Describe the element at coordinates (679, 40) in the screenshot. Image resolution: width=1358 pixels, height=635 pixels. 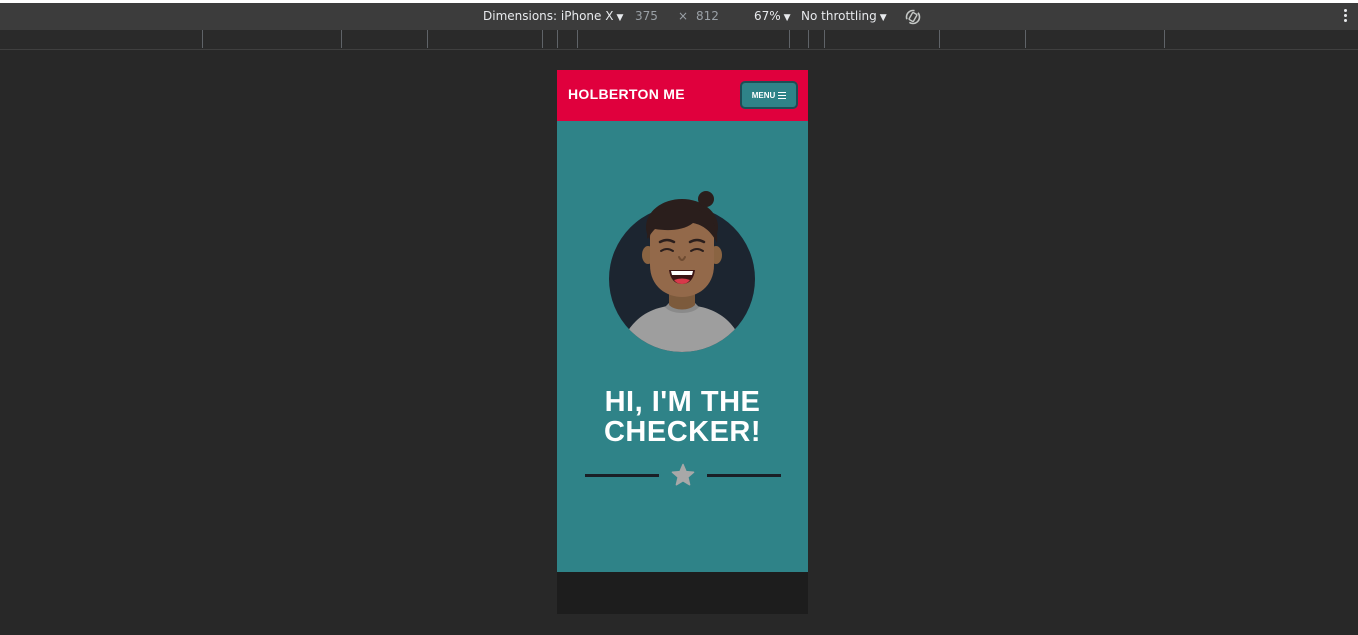
I see `media-query-ruler` at that location.